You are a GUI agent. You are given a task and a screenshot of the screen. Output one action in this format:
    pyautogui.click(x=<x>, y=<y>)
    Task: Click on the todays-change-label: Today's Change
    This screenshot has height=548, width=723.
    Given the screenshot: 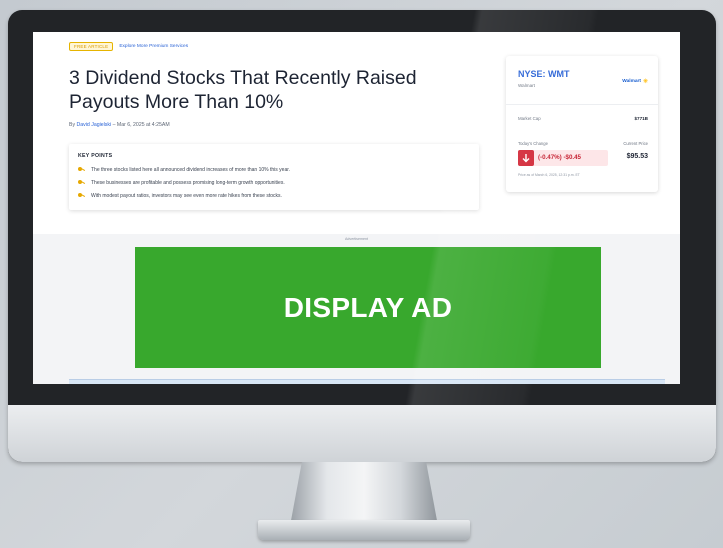 What is the action you would take?
    pyautogui.click(x=533, y=143)
    